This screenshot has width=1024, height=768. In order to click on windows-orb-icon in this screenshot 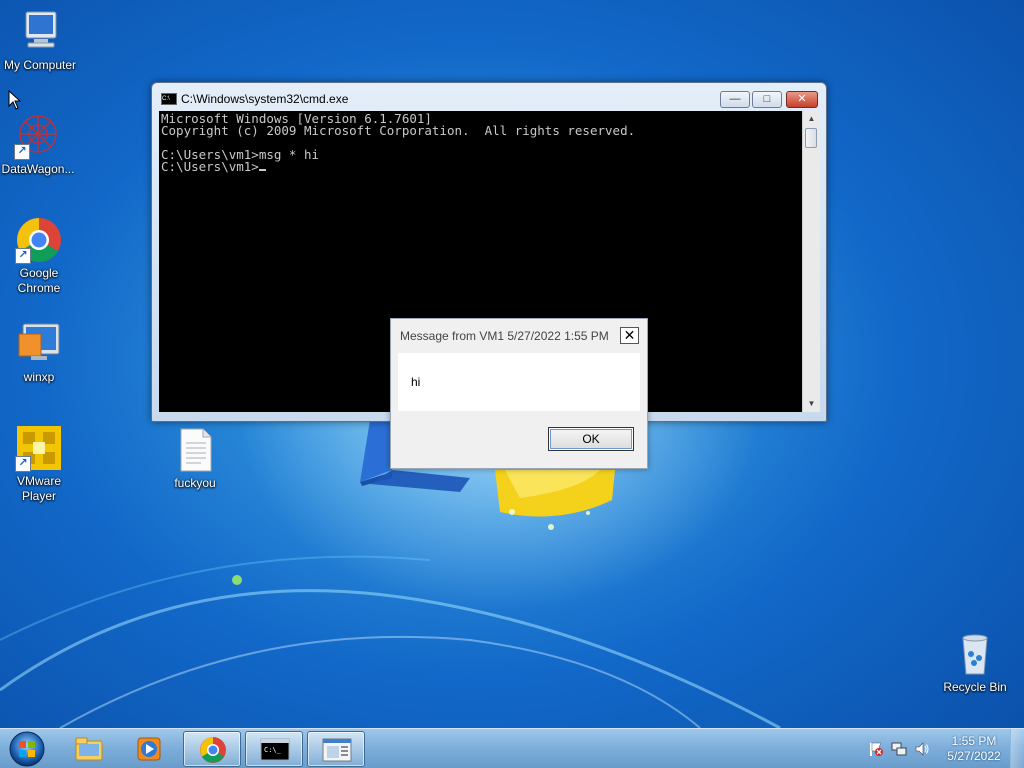, I will do `click(27, 749)`.